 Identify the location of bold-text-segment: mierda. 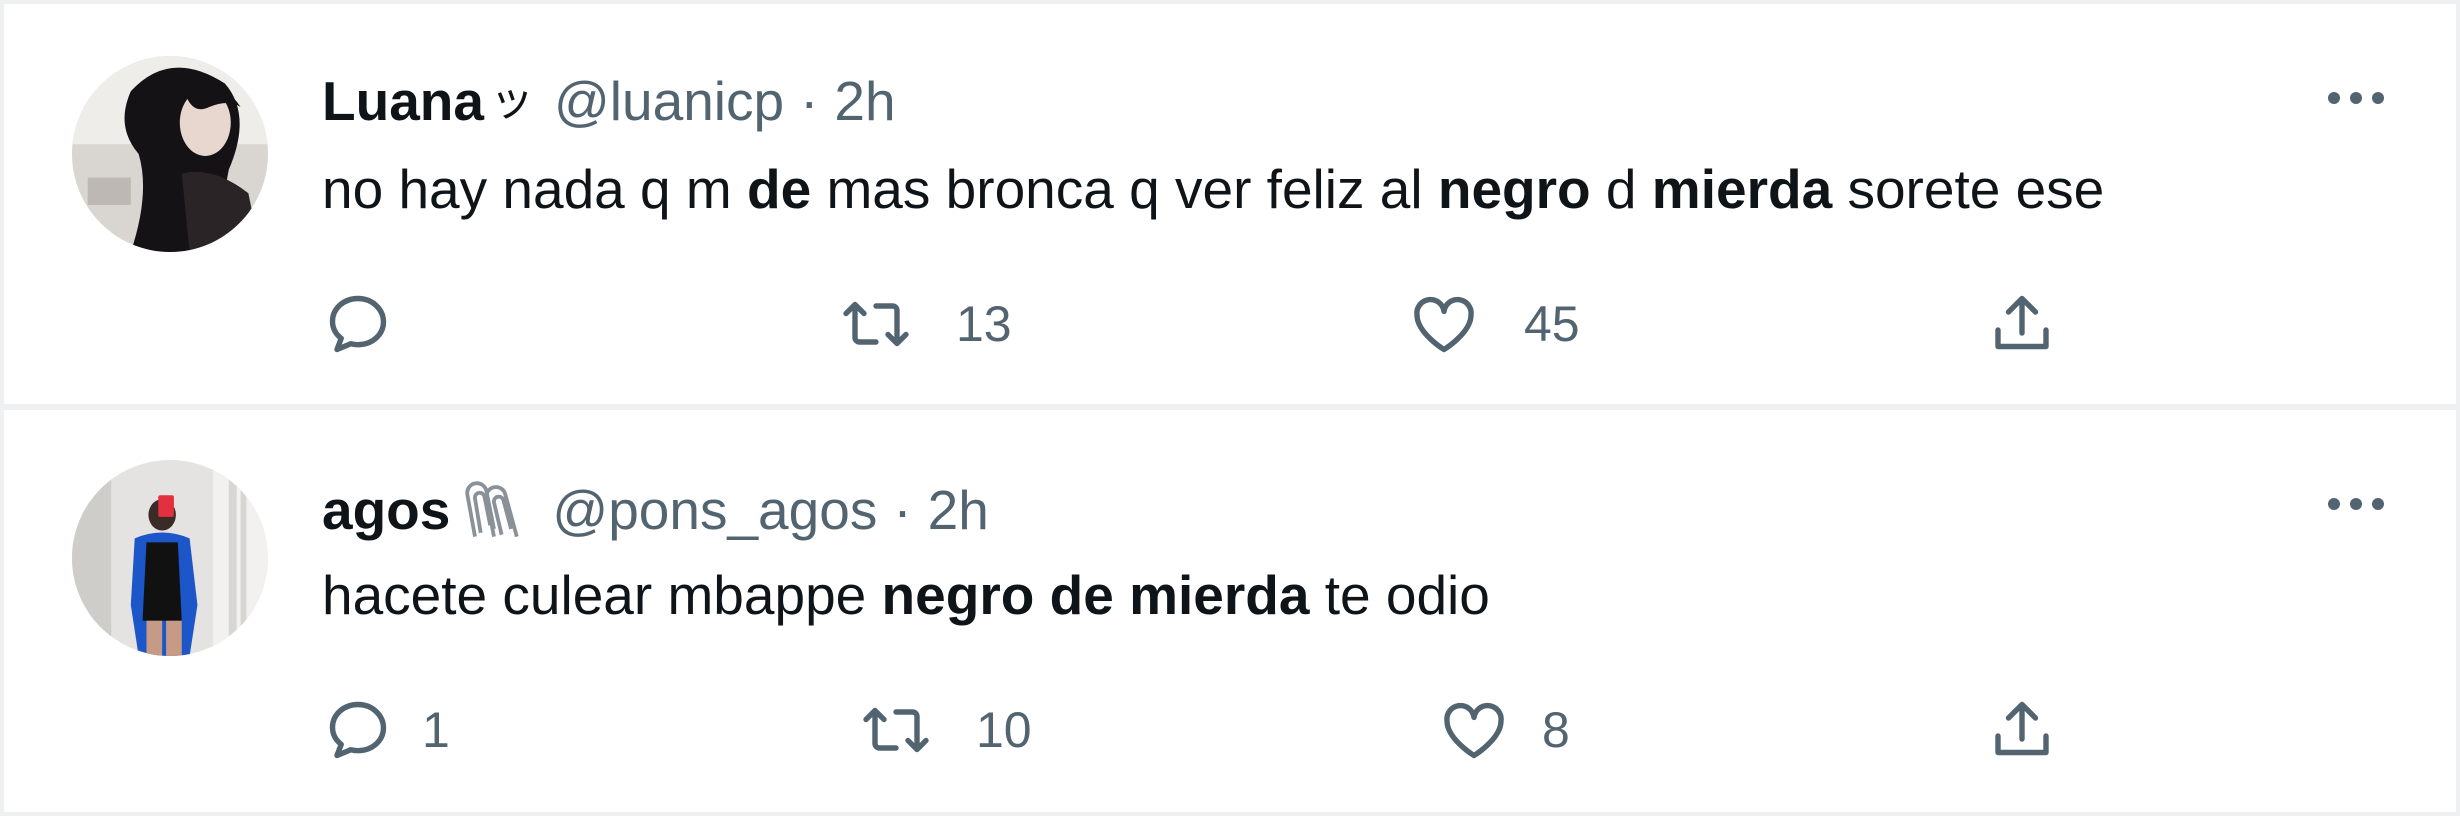
(1742, 189).